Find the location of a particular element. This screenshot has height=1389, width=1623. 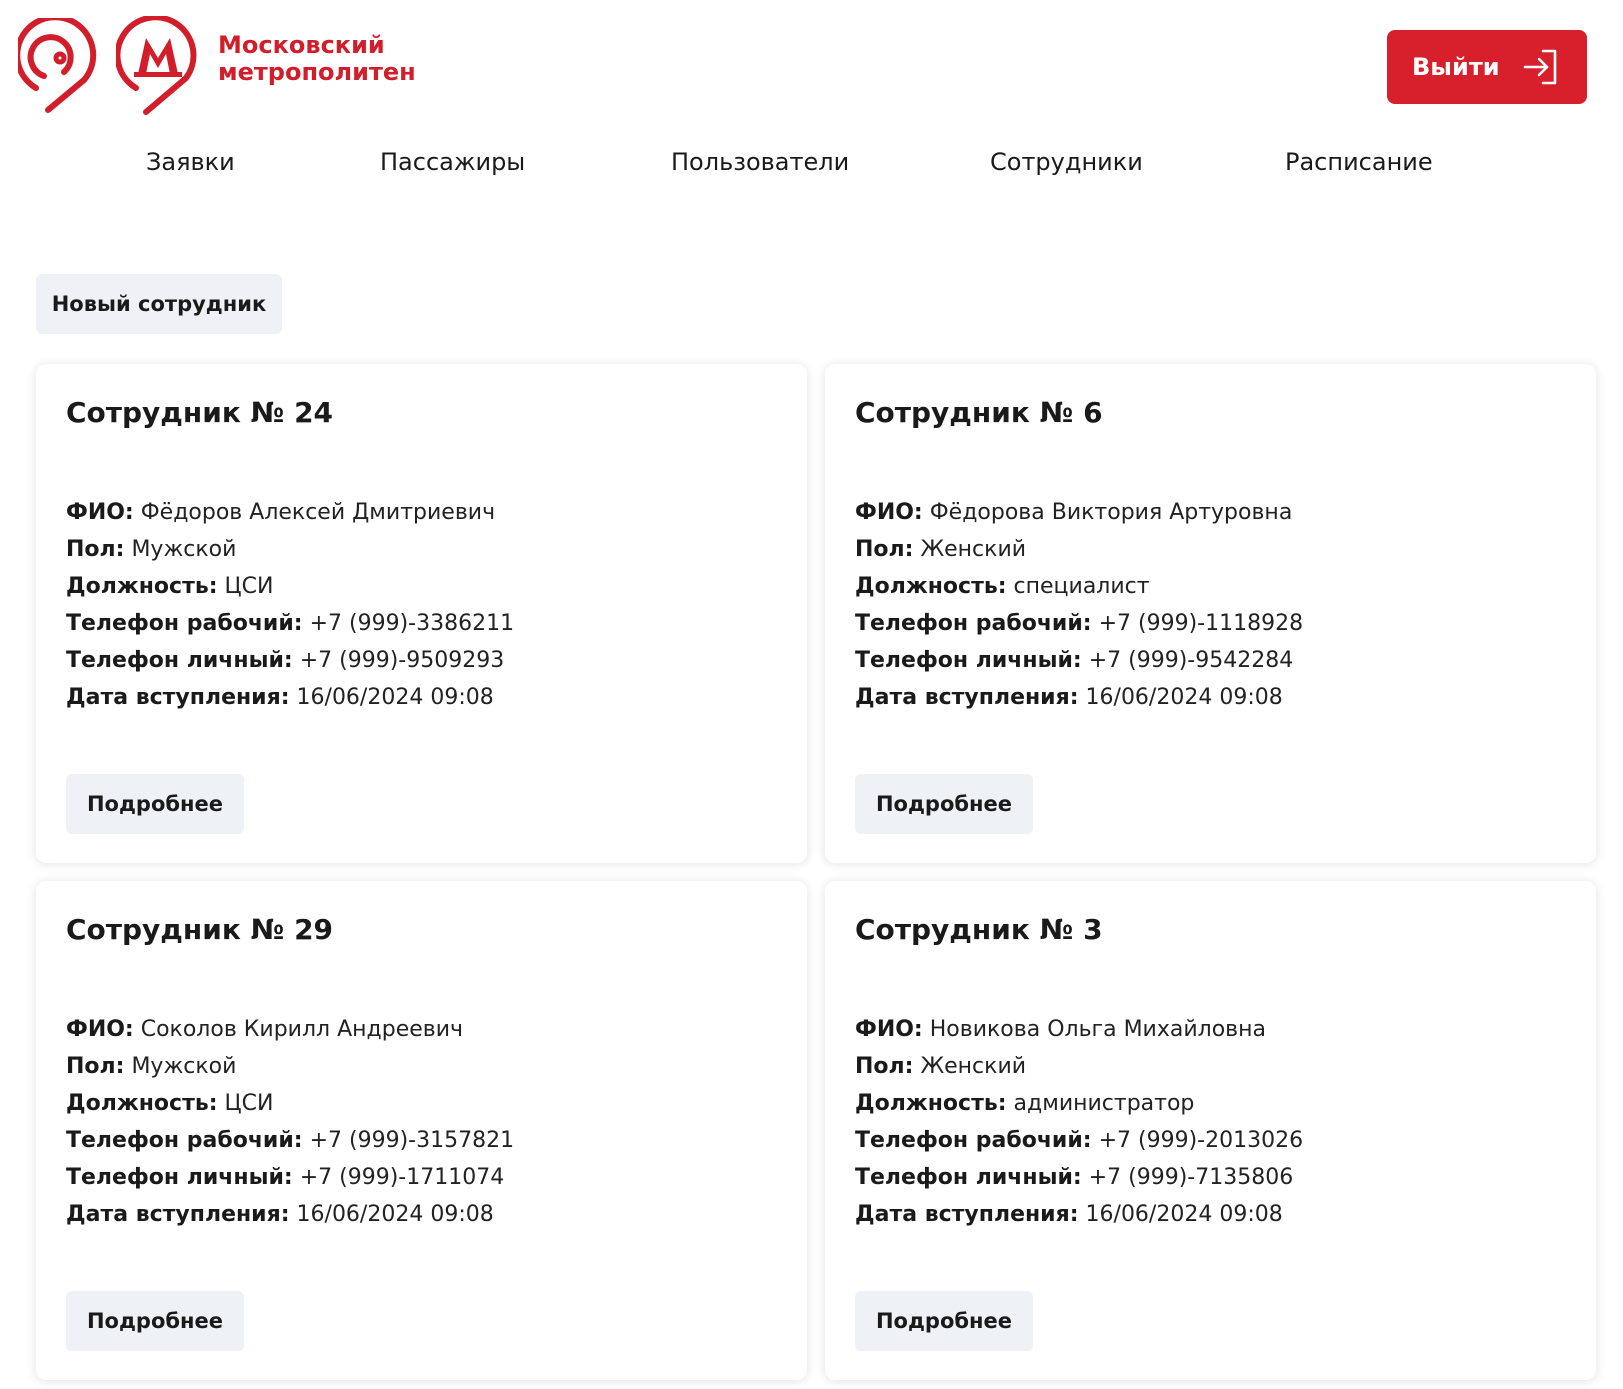

logout-button: Выйти is located at coordinates (1487, 67).